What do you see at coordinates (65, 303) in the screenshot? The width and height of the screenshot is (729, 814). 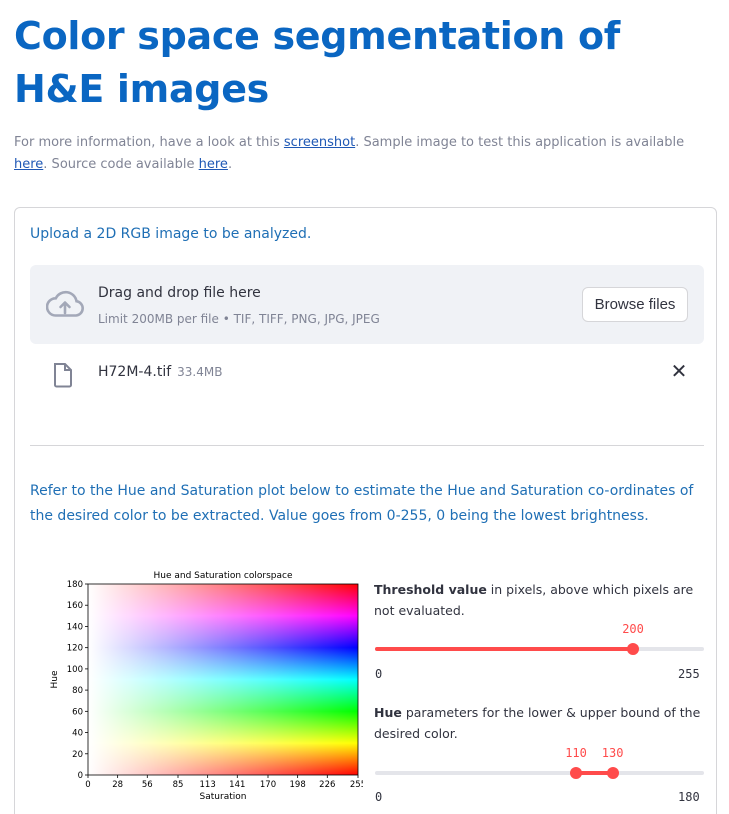 I see `cloud-upload-icon` at bounding box center [65, 303].